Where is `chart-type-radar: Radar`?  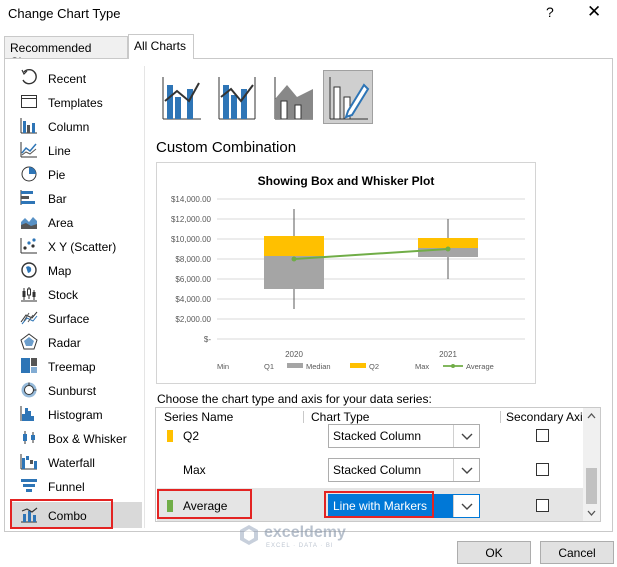 chart-type-radar: Radar is located at coordinates (77, 342).